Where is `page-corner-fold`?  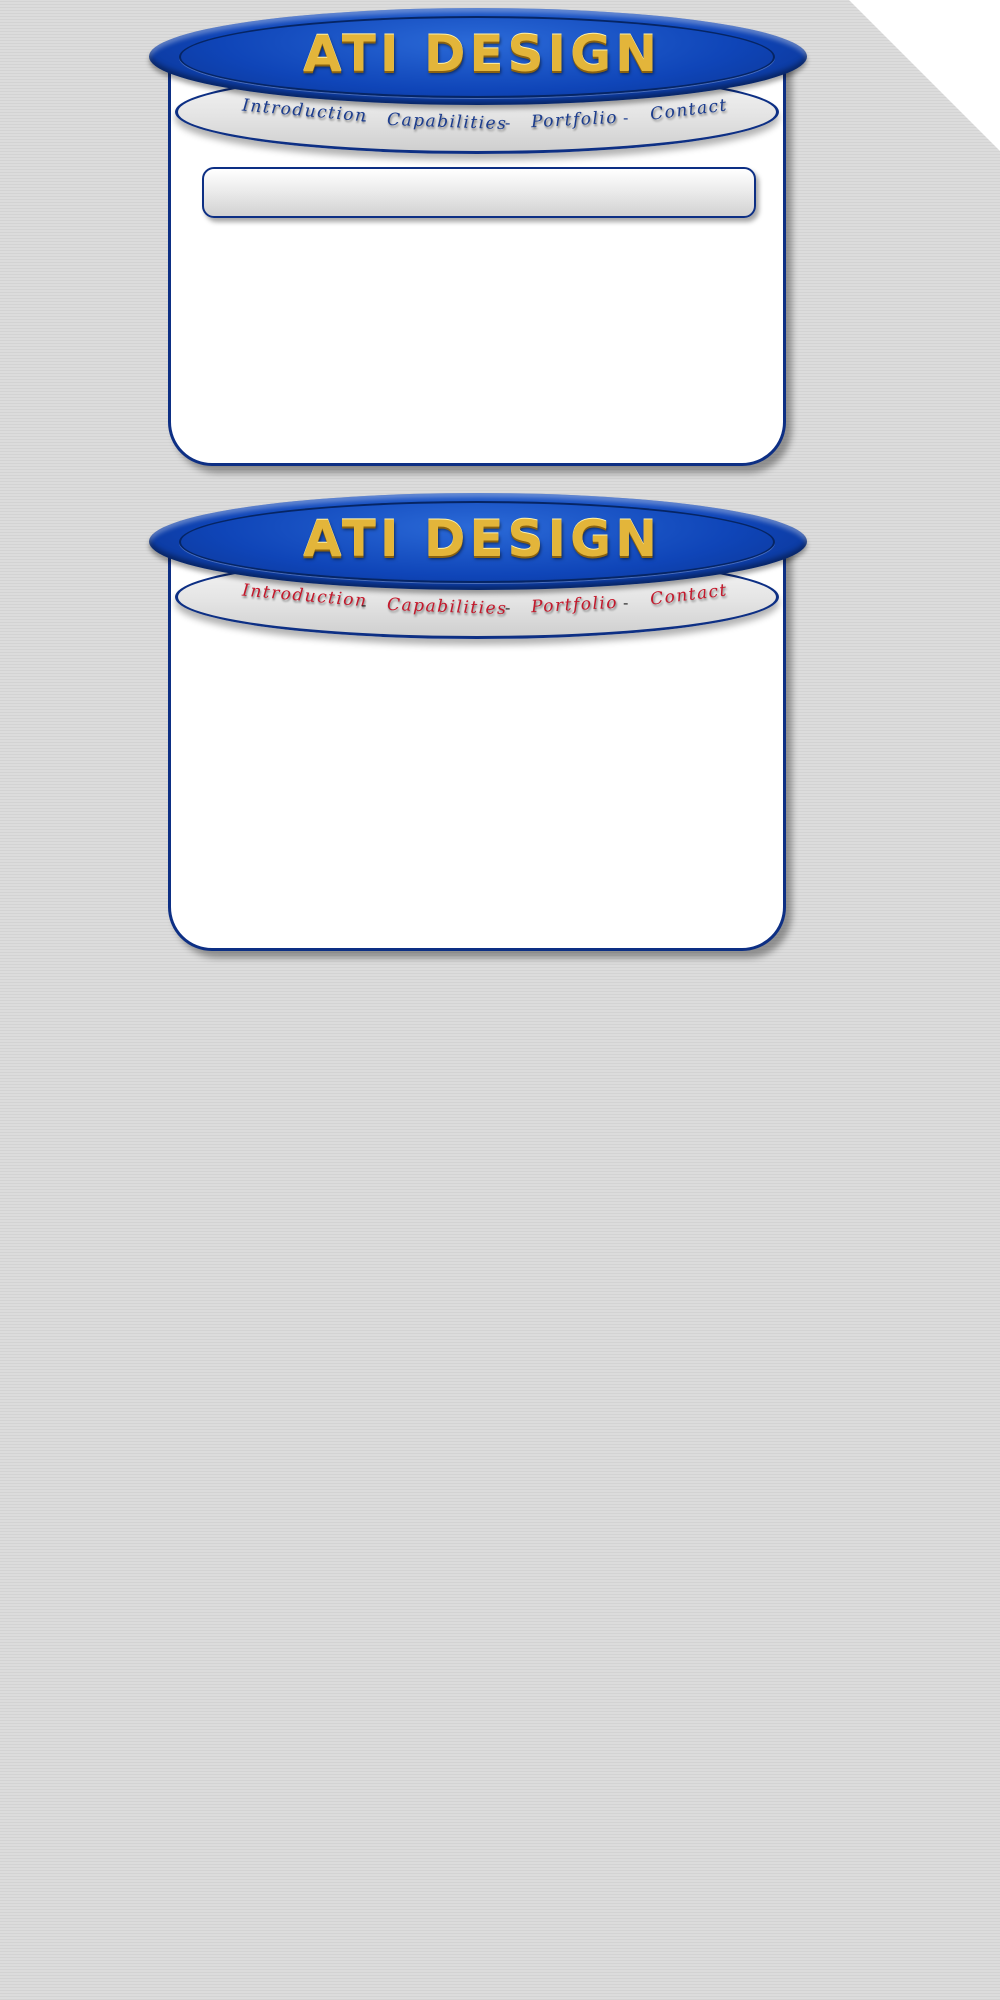
page-corner-fold is located at coordinates (924, 75).